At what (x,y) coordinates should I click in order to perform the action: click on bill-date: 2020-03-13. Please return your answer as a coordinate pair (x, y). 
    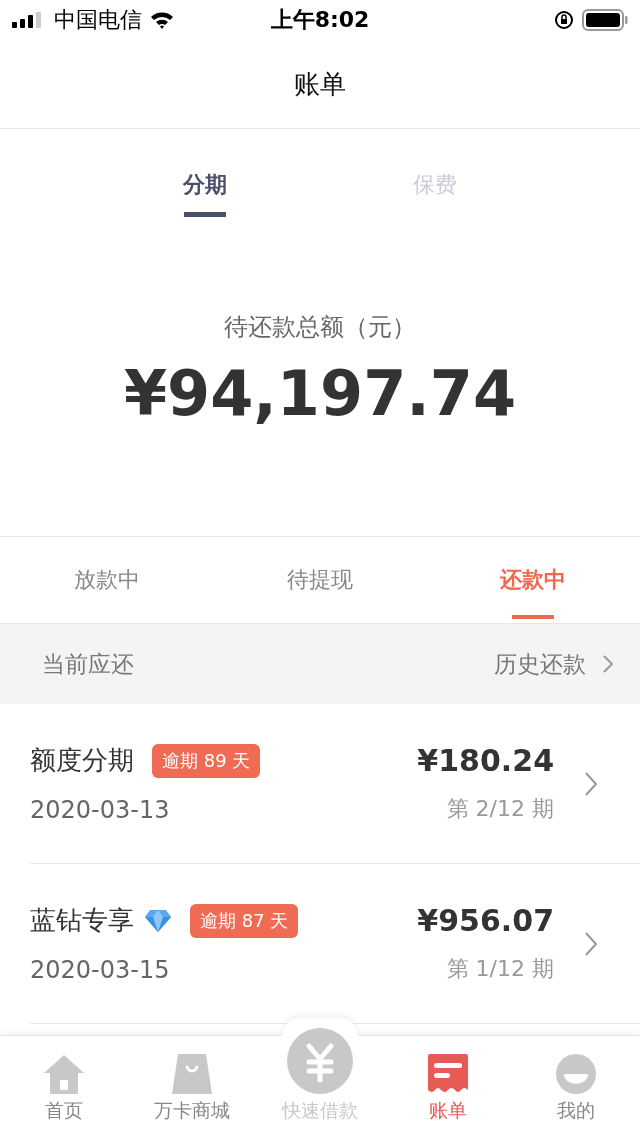
    Looking at the image, I should click on (100, 810).